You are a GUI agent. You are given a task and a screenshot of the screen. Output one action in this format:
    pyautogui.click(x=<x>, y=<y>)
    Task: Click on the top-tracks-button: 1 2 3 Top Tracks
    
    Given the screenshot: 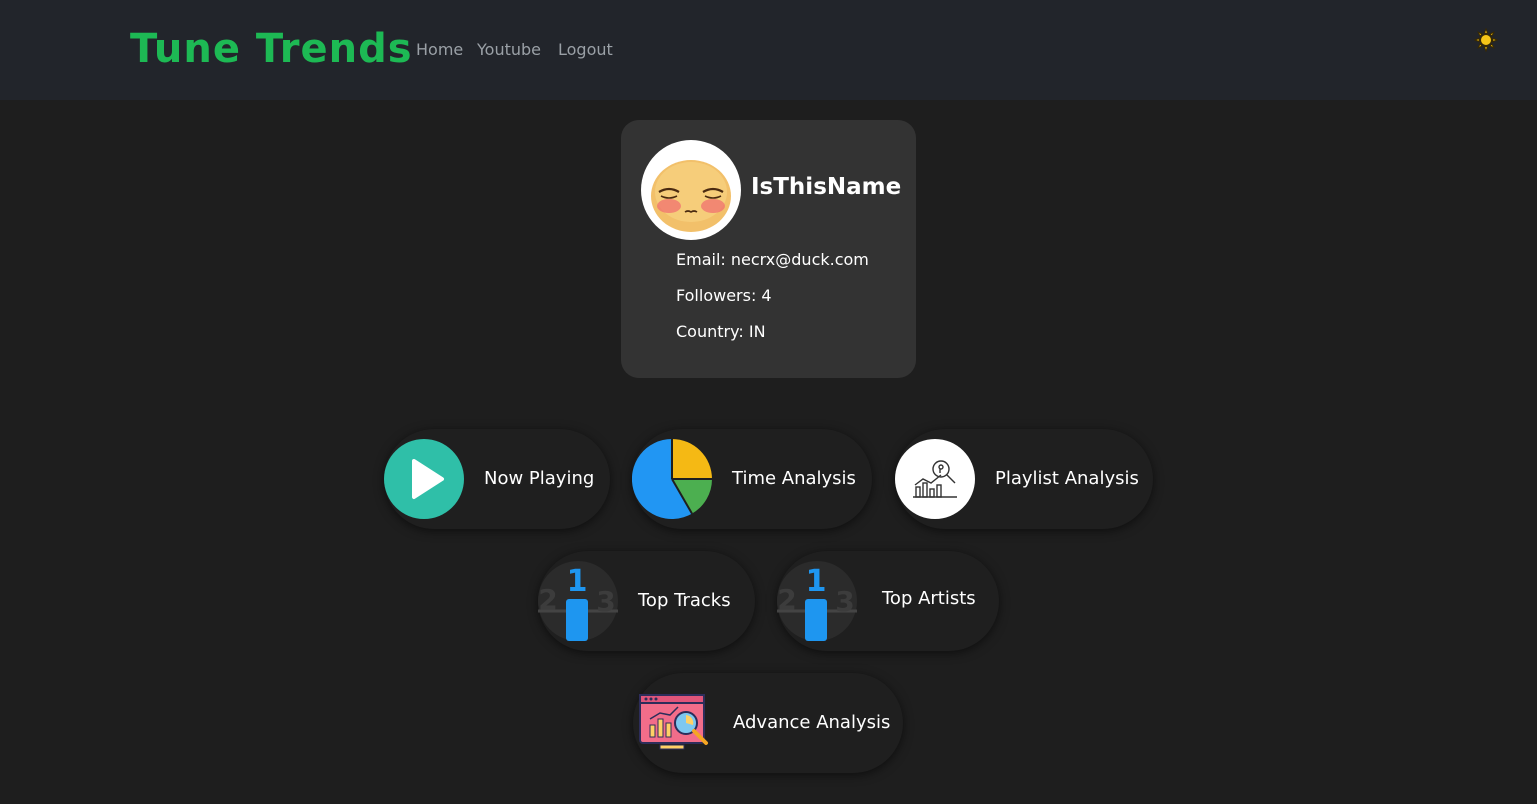 What is the action you would take?
    pyautogui.click(x=646, y=601)
    